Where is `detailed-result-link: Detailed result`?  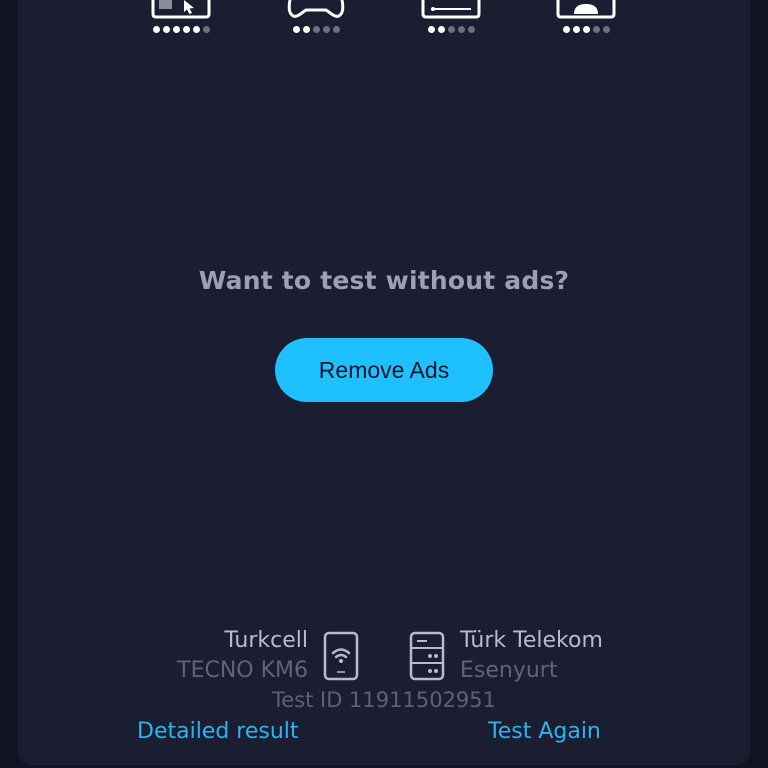
detailed-result-link: Detailed result is located at coordinates (218, 732).